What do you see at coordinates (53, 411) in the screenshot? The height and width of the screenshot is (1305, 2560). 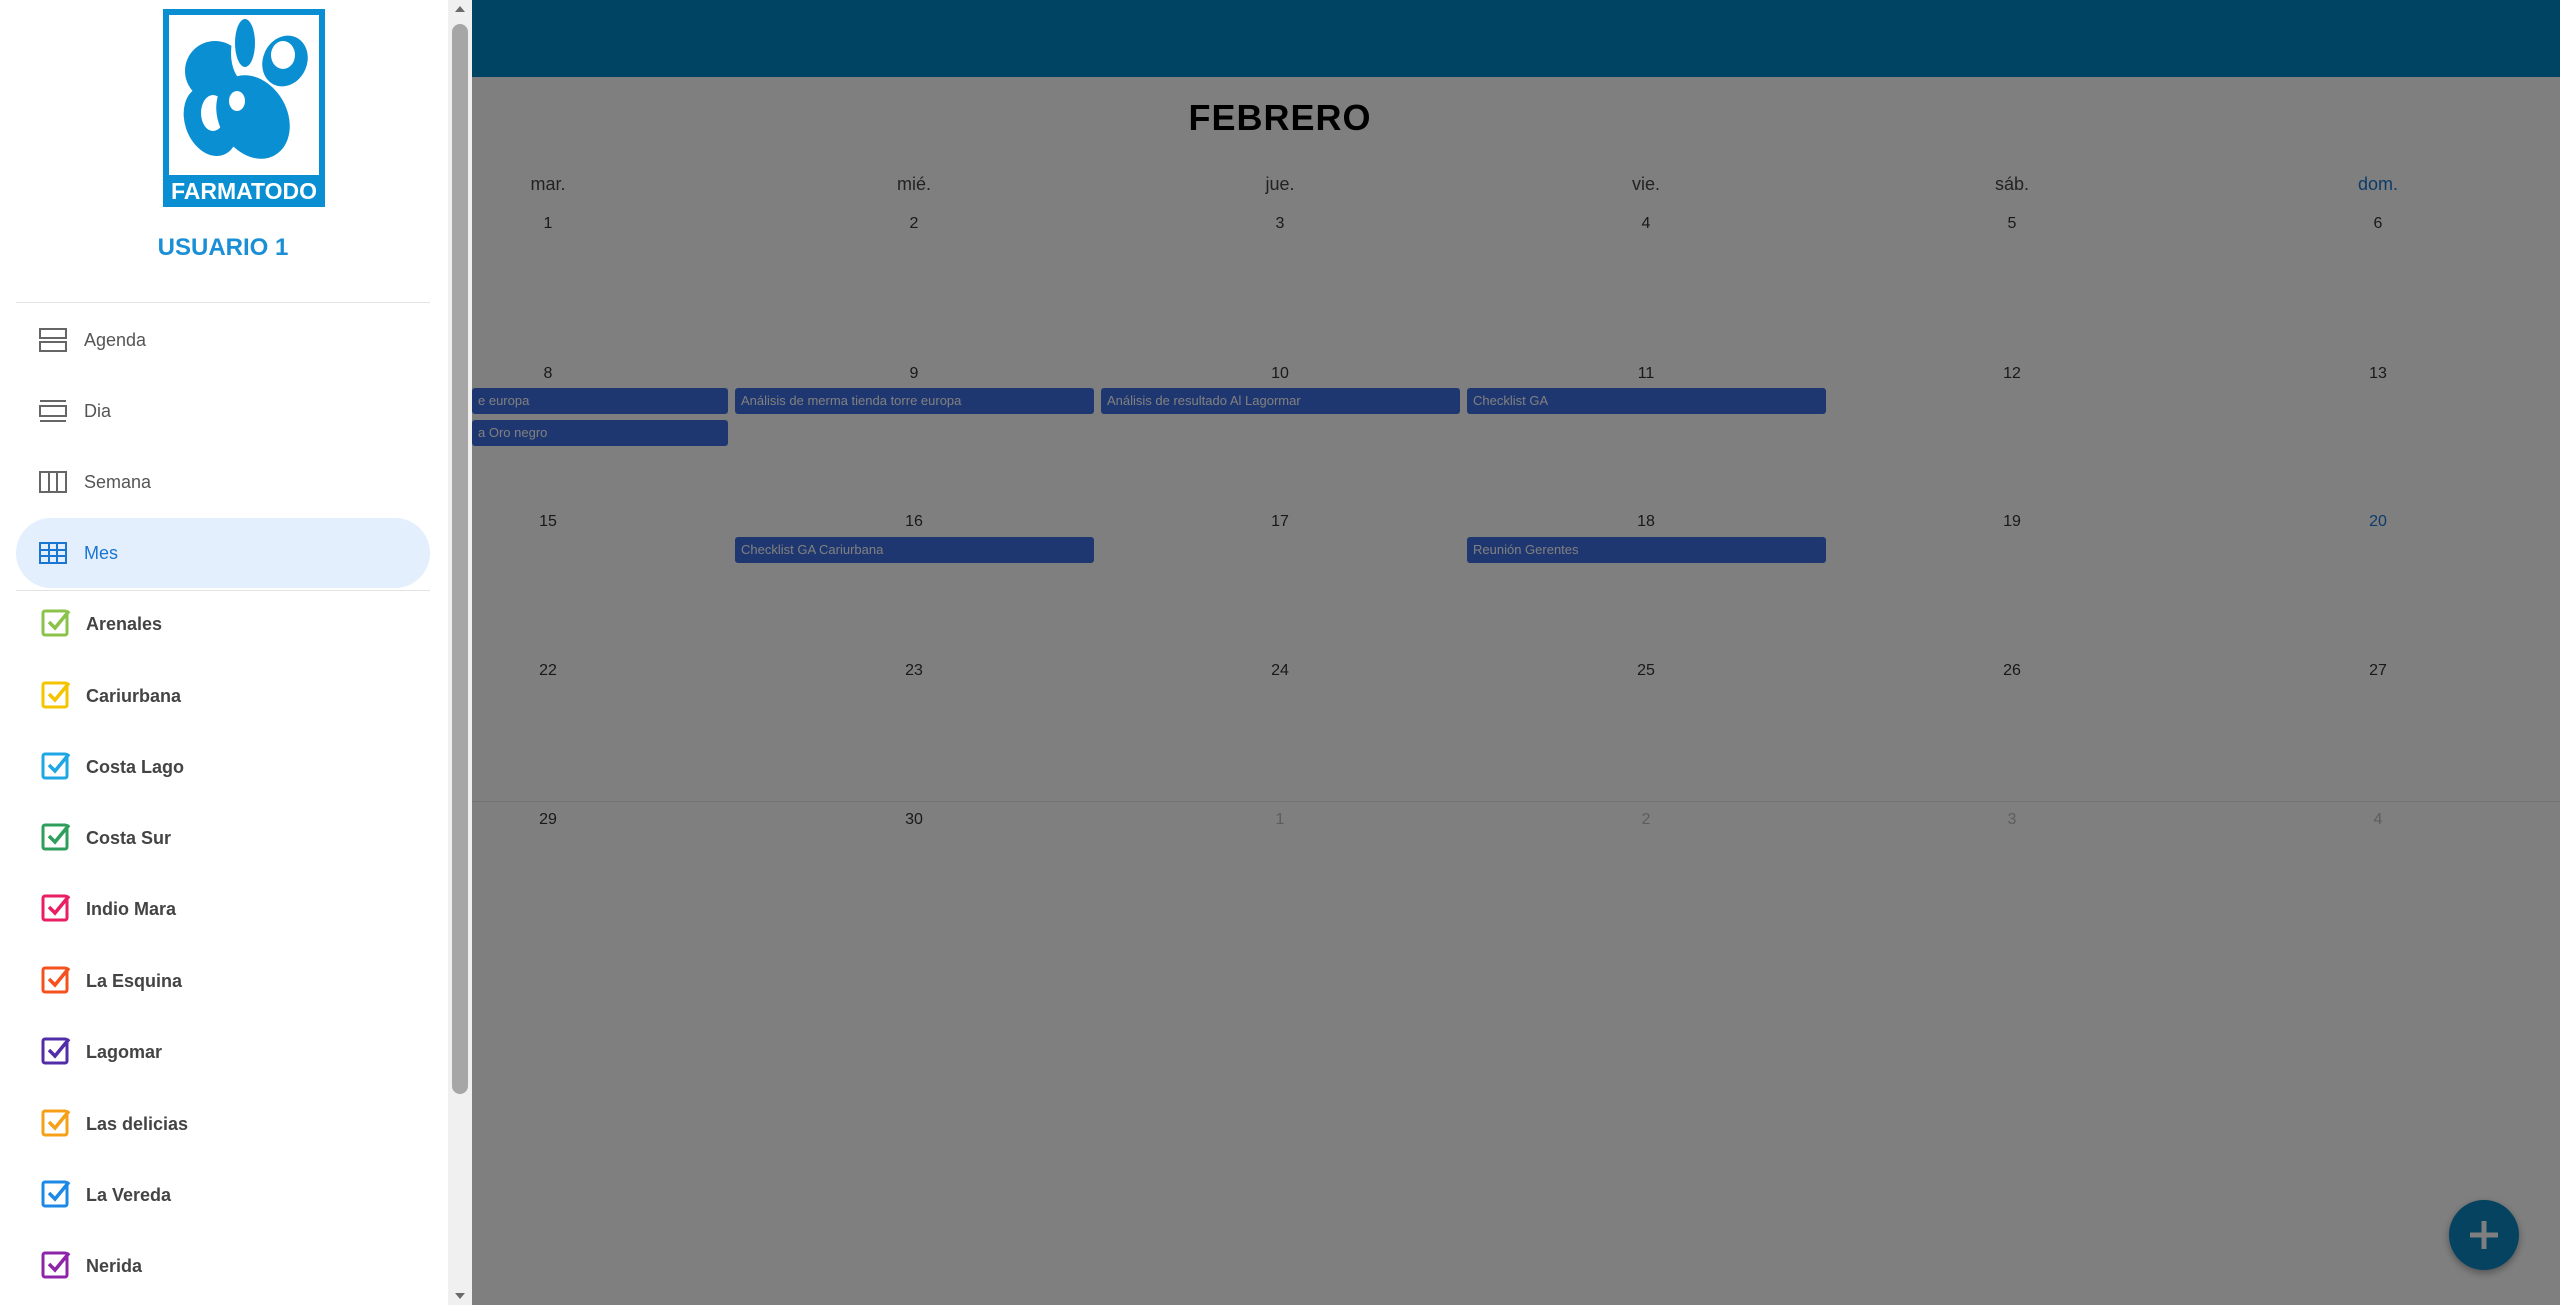 I see `day-view-icon` at bounding box center [53, 411].